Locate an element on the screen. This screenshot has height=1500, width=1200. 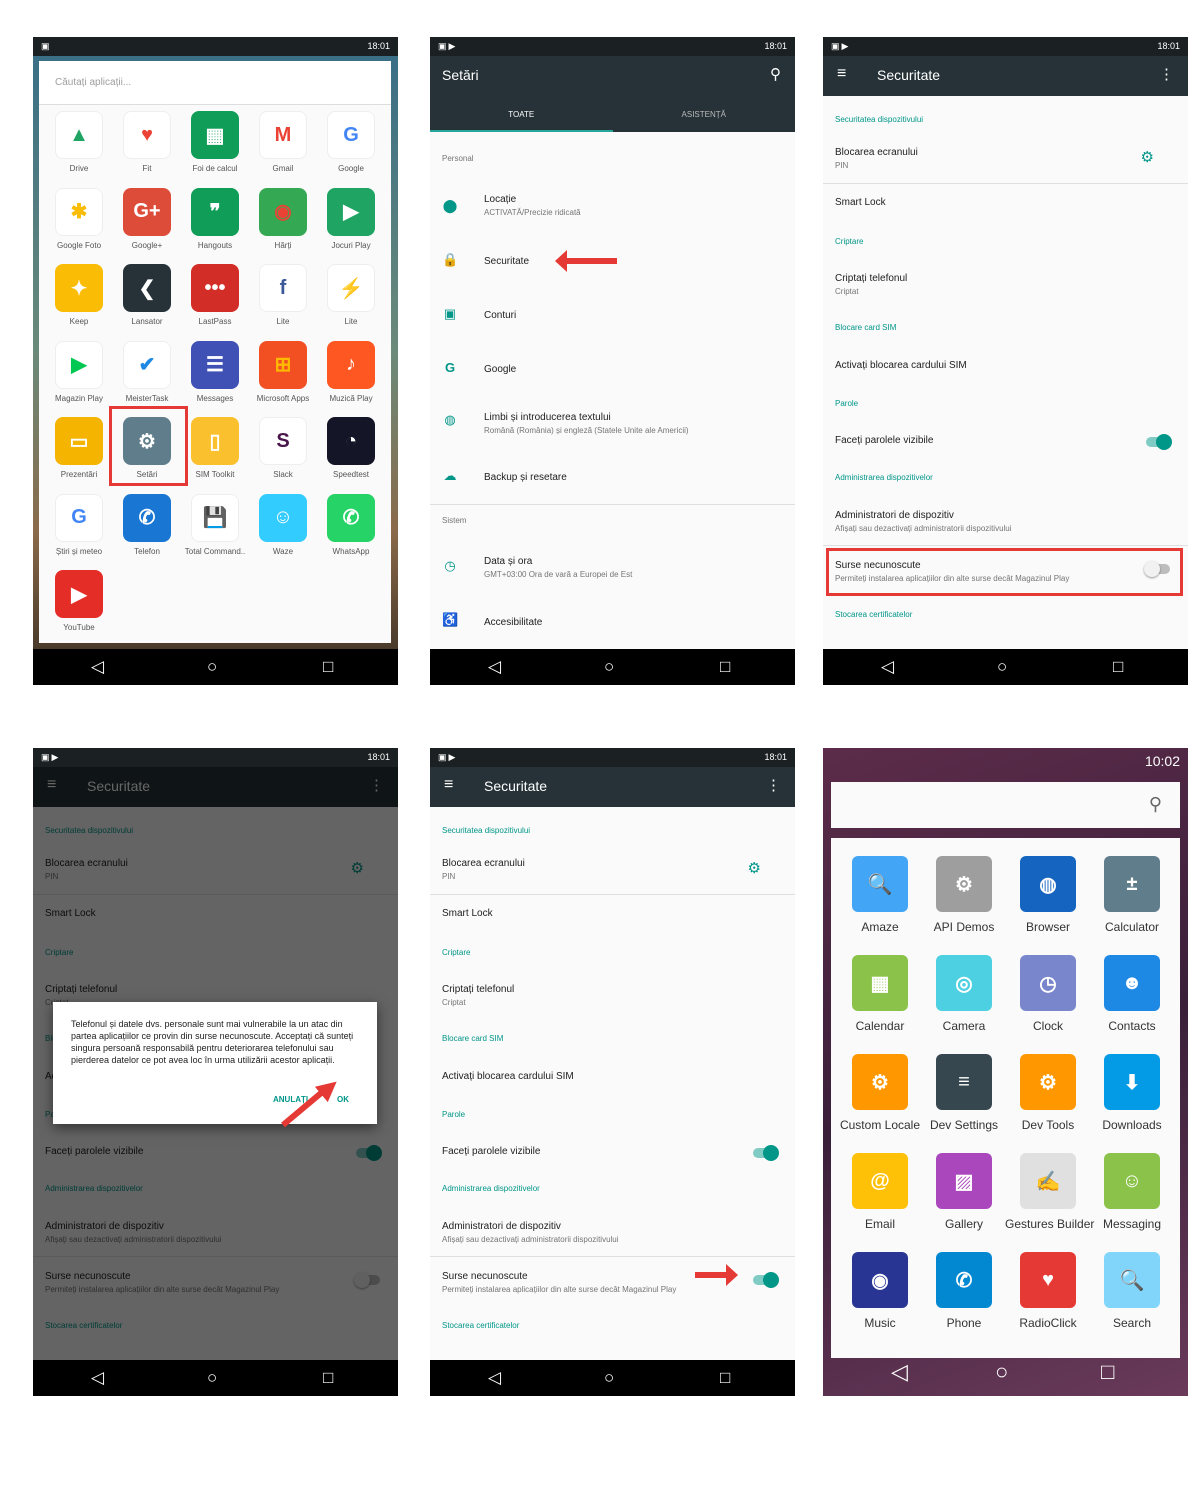
app-4: ▦ Calendar is located at coordinates (880, 994).